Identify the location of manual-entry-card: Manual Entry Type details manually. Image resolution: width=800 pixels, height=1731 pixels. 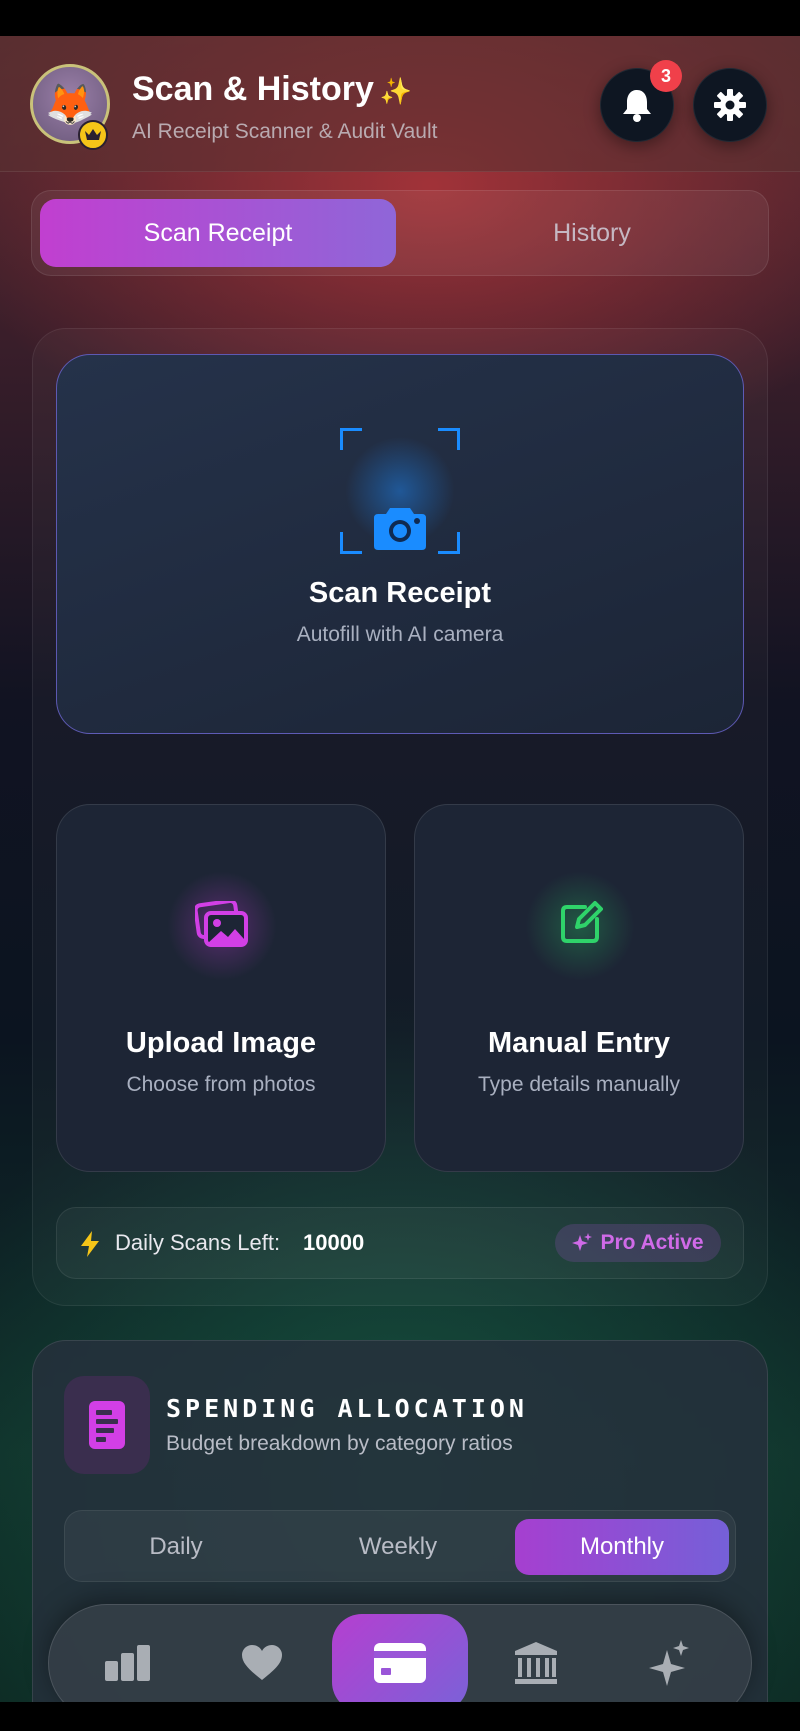
(579, 988).